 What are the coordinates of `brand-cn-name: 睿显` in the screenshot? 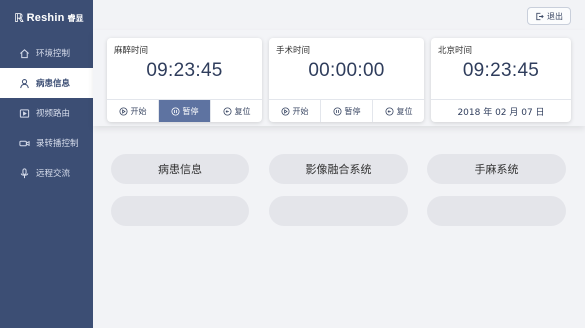 It's located at (75, 18).